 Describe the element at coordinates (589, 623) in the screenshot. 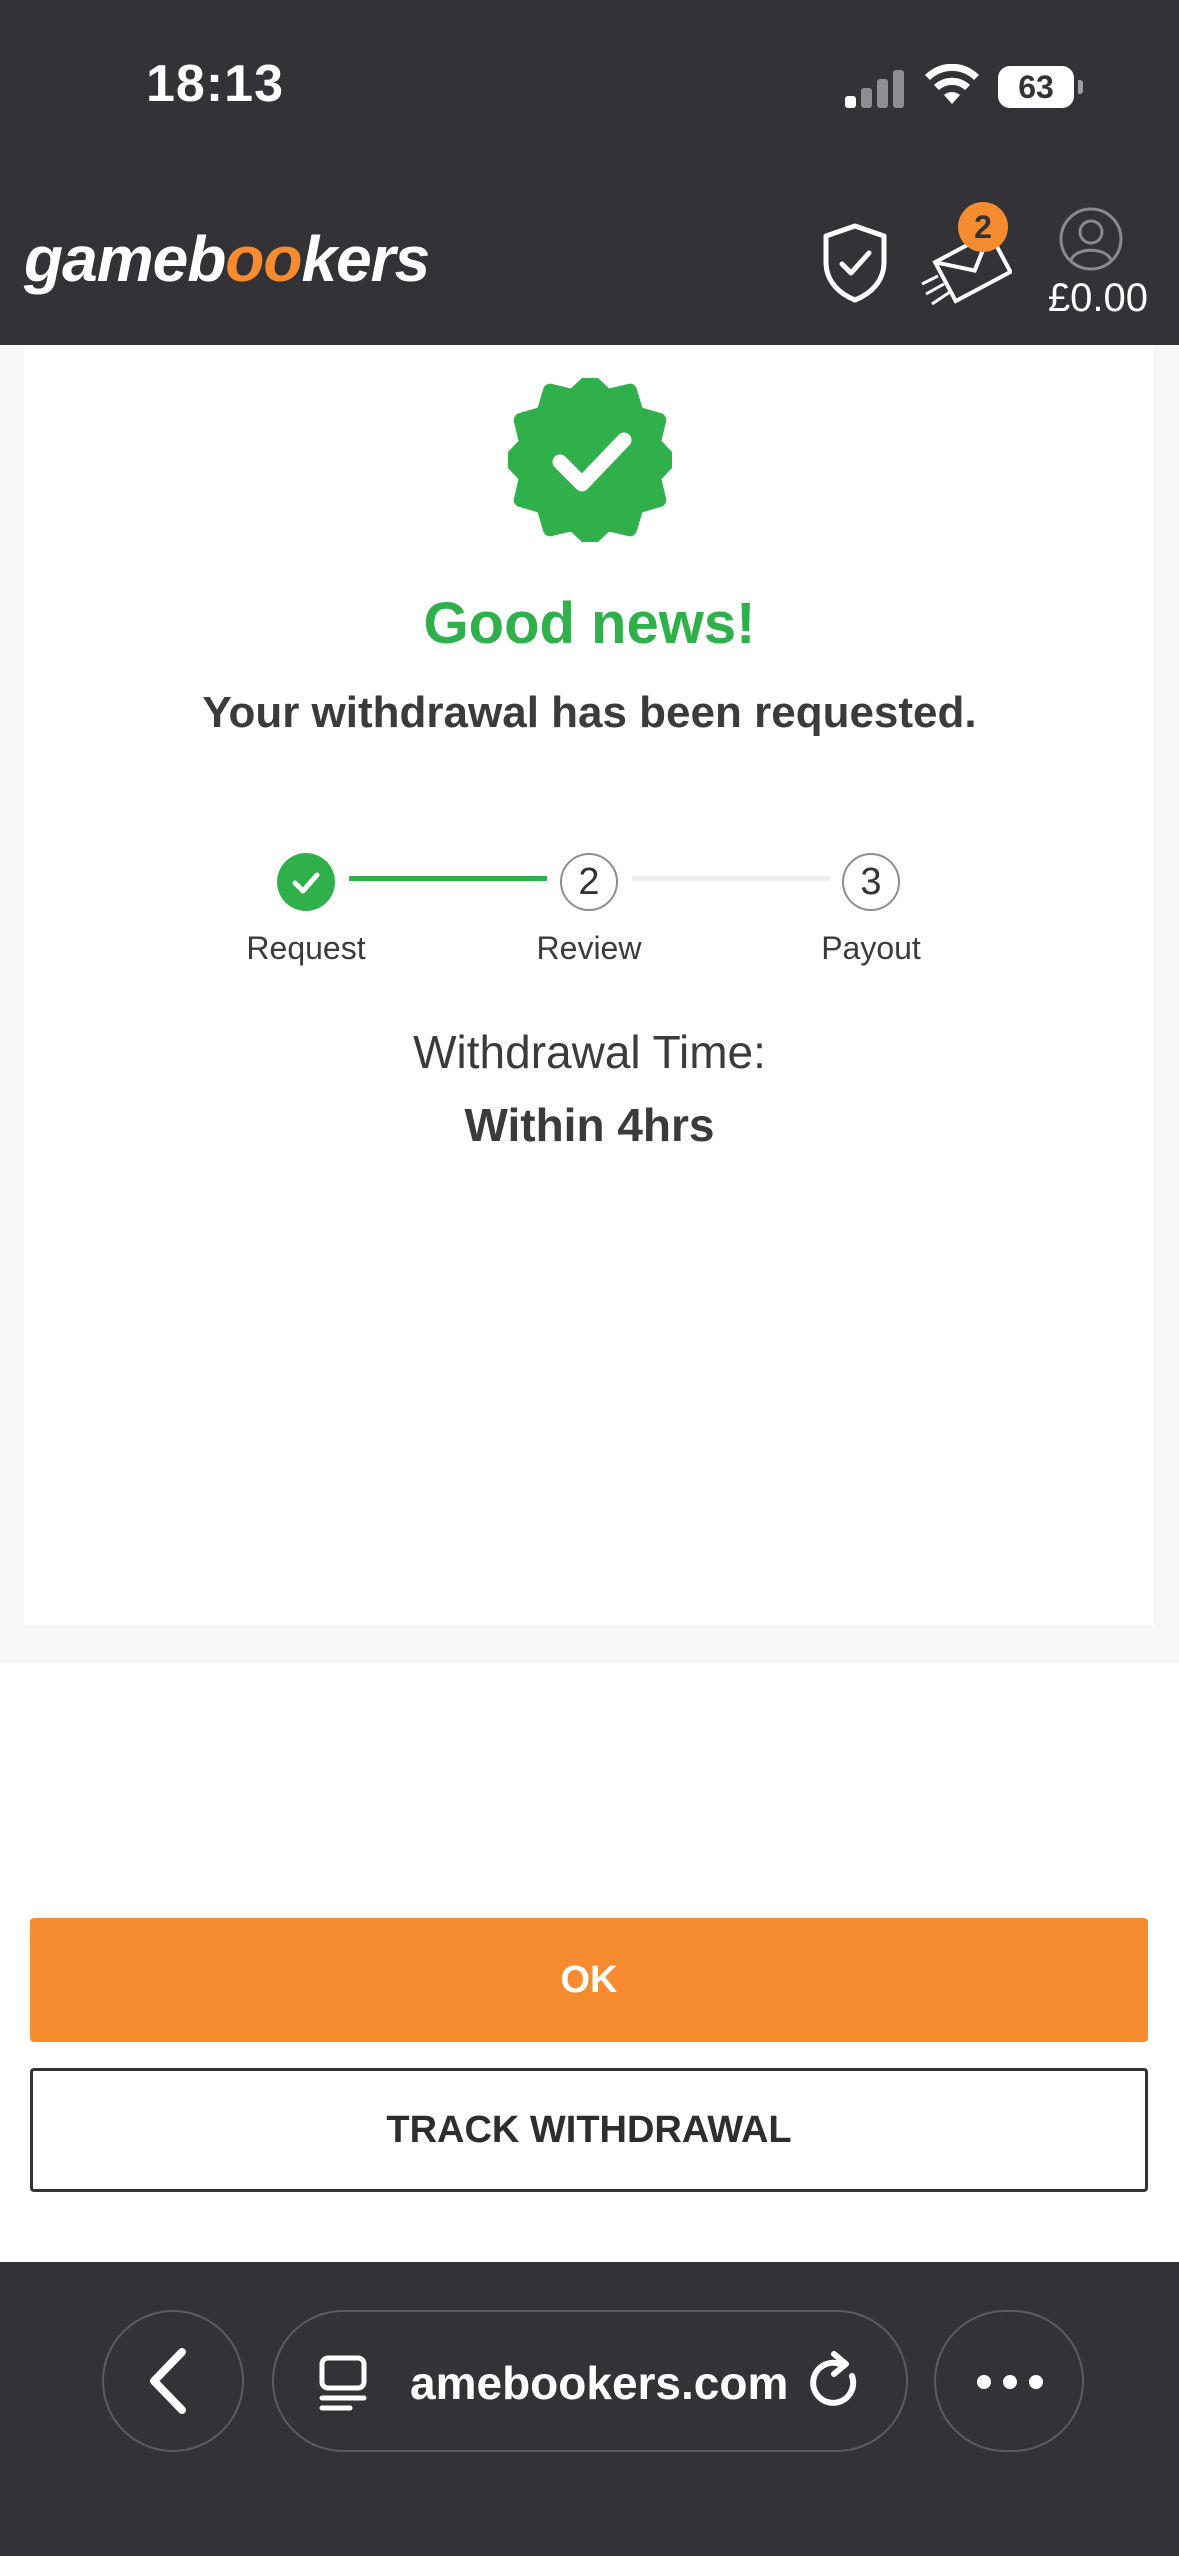

I see `success-headline: Good news!` at that location.